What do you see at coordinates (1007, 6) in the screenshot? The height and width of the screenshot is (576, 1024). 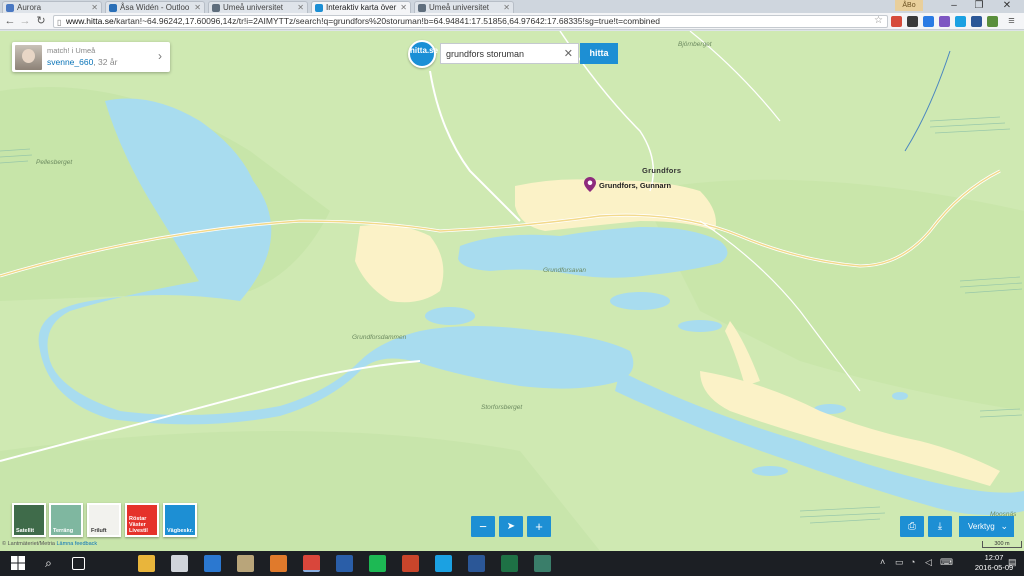 I see `close-window-icon: ✕` at bounding box center [1007, 6].